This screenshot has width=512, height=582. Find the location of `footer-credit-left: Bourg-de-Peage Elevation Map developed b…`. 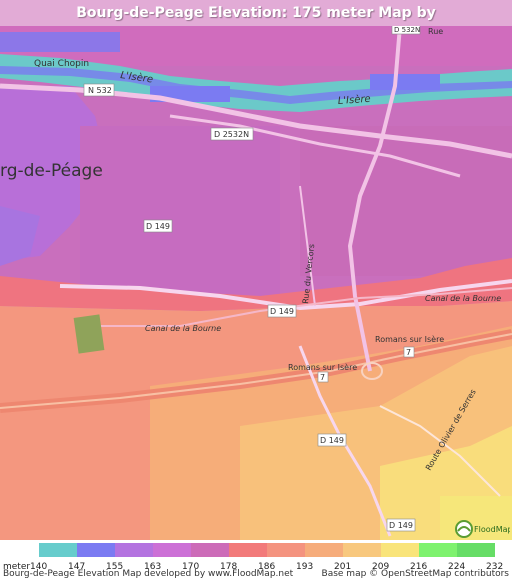

footer-credit-left: Bourg-de-Peage Elevation Map developed b… is located at coordinates (148, 574).